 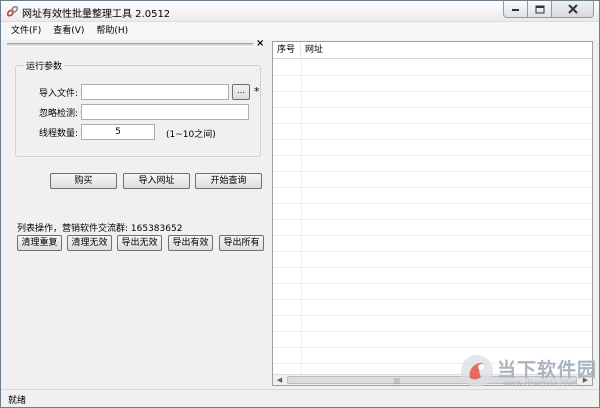 I want to click on thread-count-hint: (1~10之间), so click(x=191, y=135).